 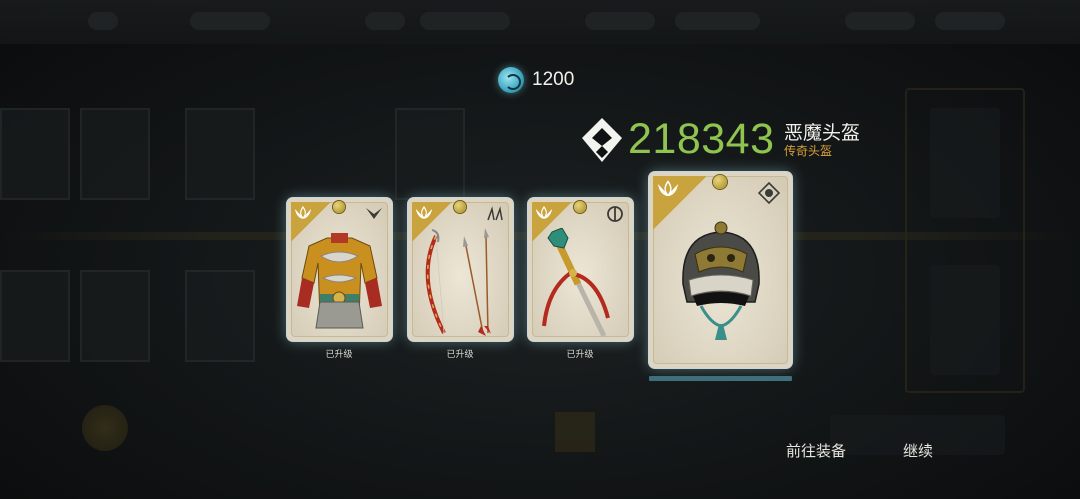 What do you see at coordinates (721, 280) in the screenshot?
I see `helmet-art-icon` at bounding box center [721, 280].